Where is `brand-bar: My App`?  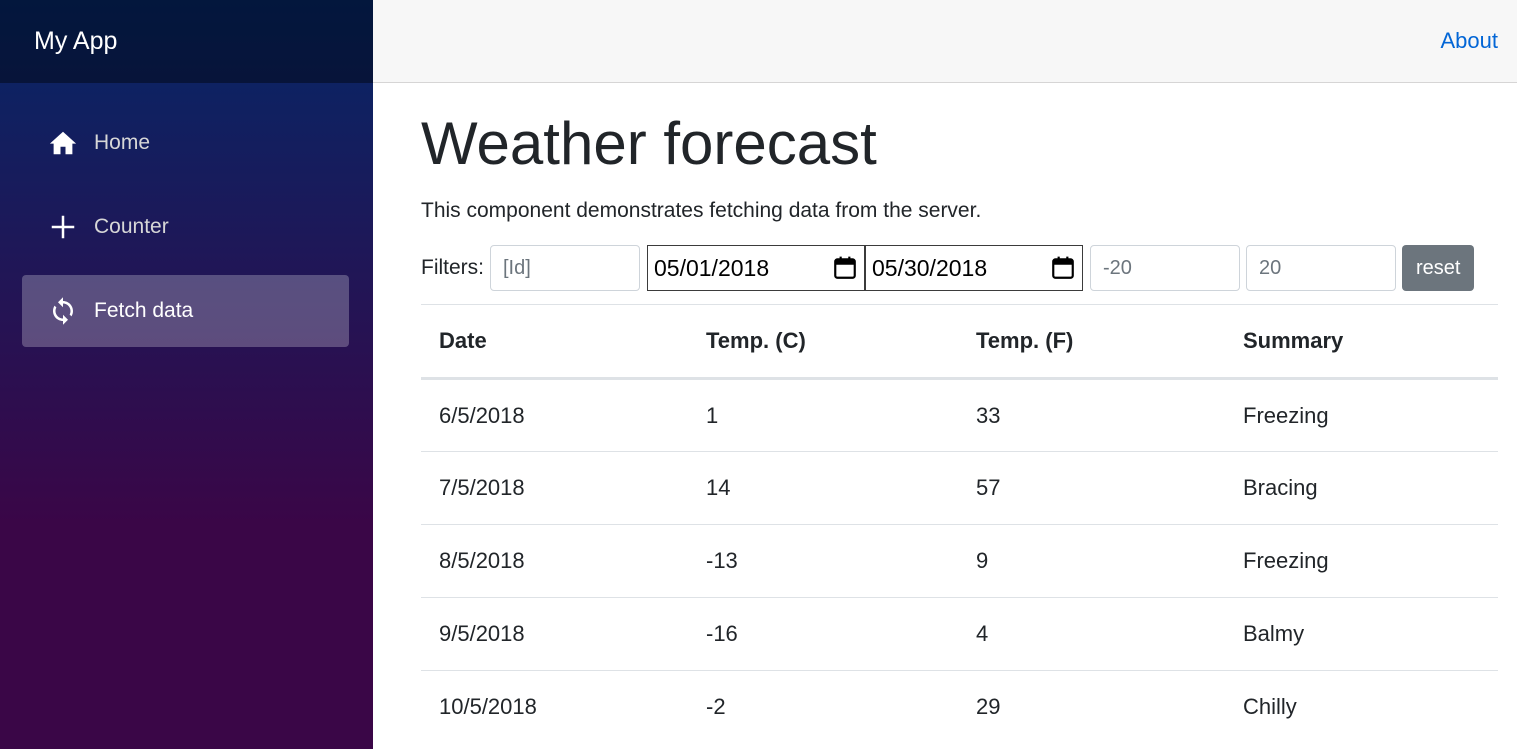
brand-bar: My App is located at coordinates (186, 41).